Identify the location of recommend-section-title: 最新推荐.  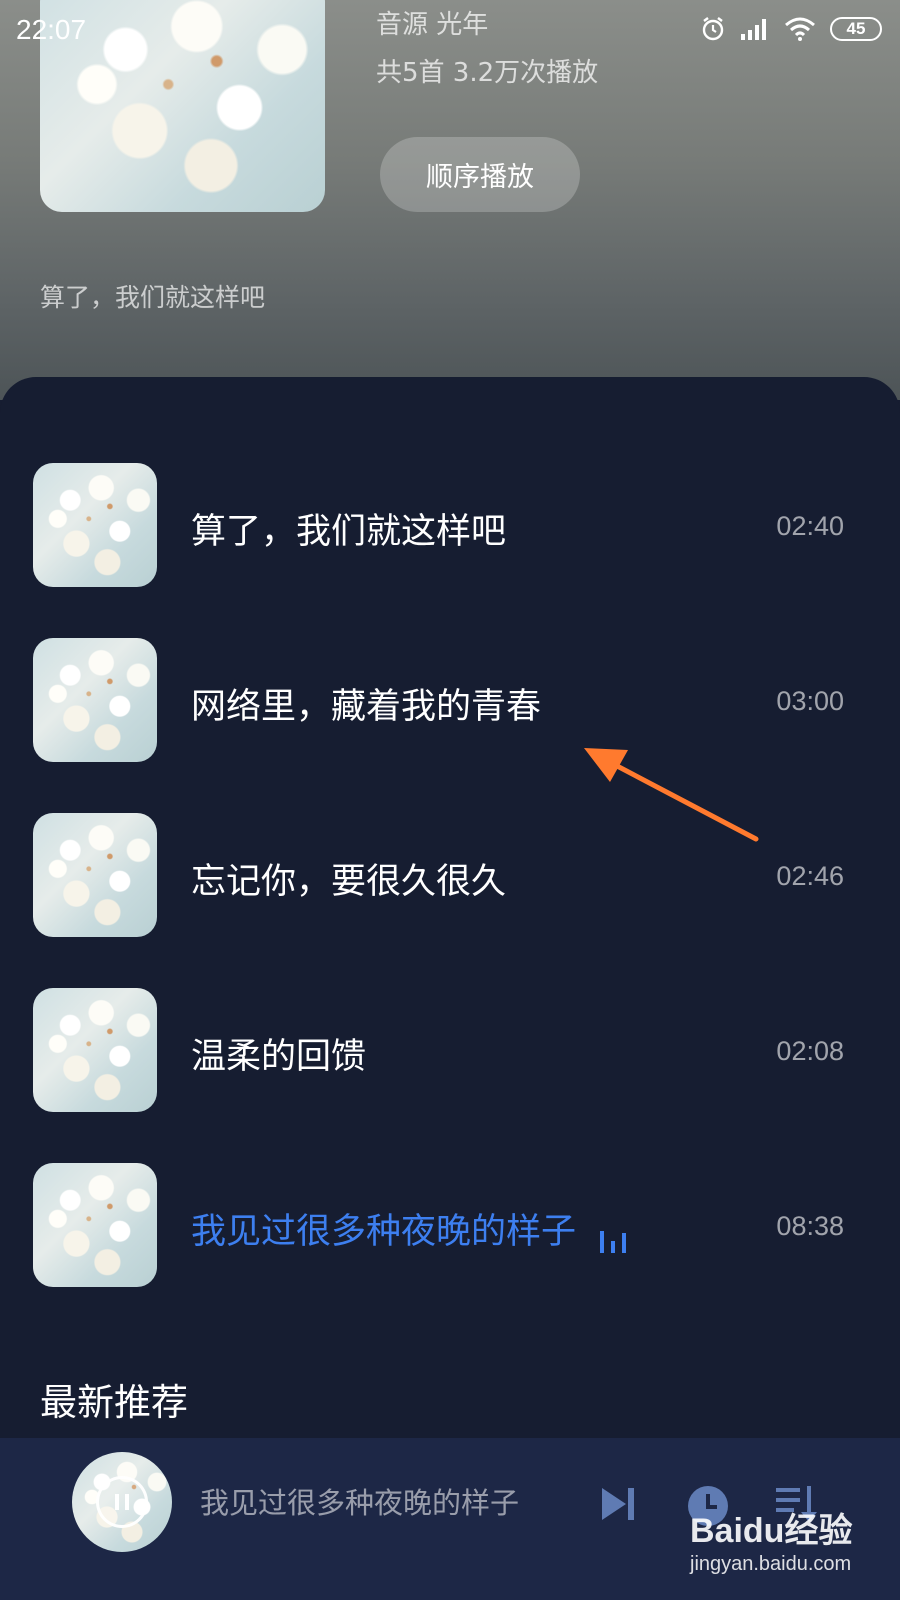
(114, 1402).